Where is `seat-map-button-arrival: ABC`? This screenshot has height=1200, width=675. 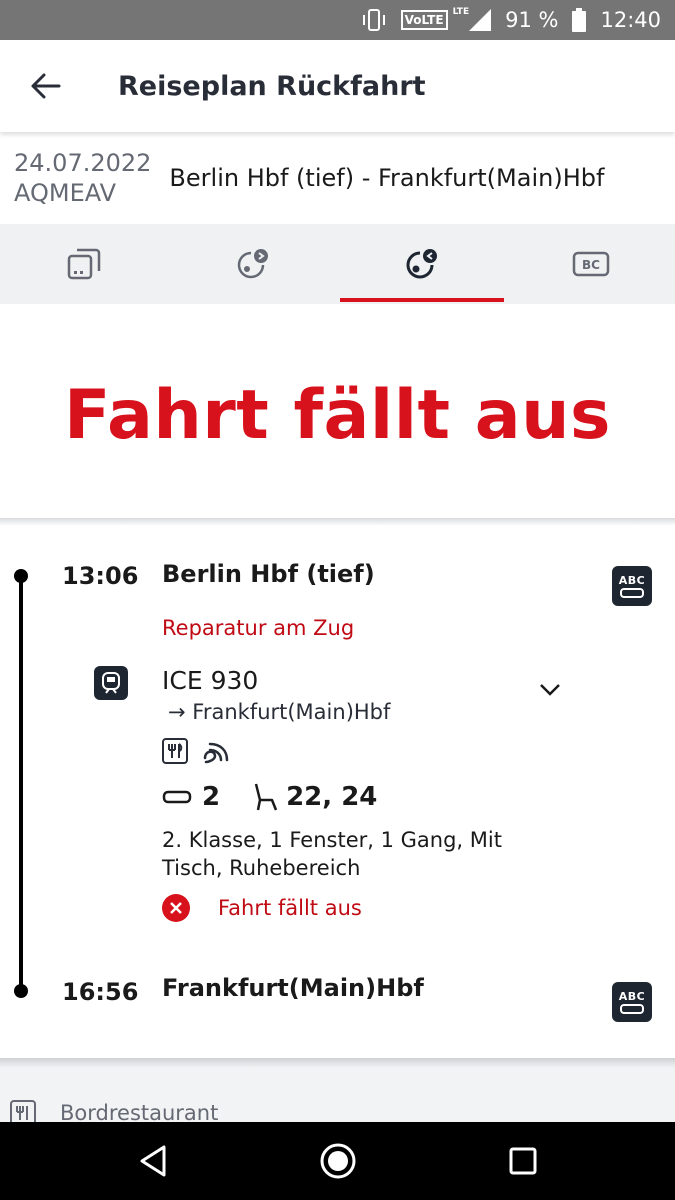
seat-map-button-arrival: ABC is located at coordinates (632, 1002).